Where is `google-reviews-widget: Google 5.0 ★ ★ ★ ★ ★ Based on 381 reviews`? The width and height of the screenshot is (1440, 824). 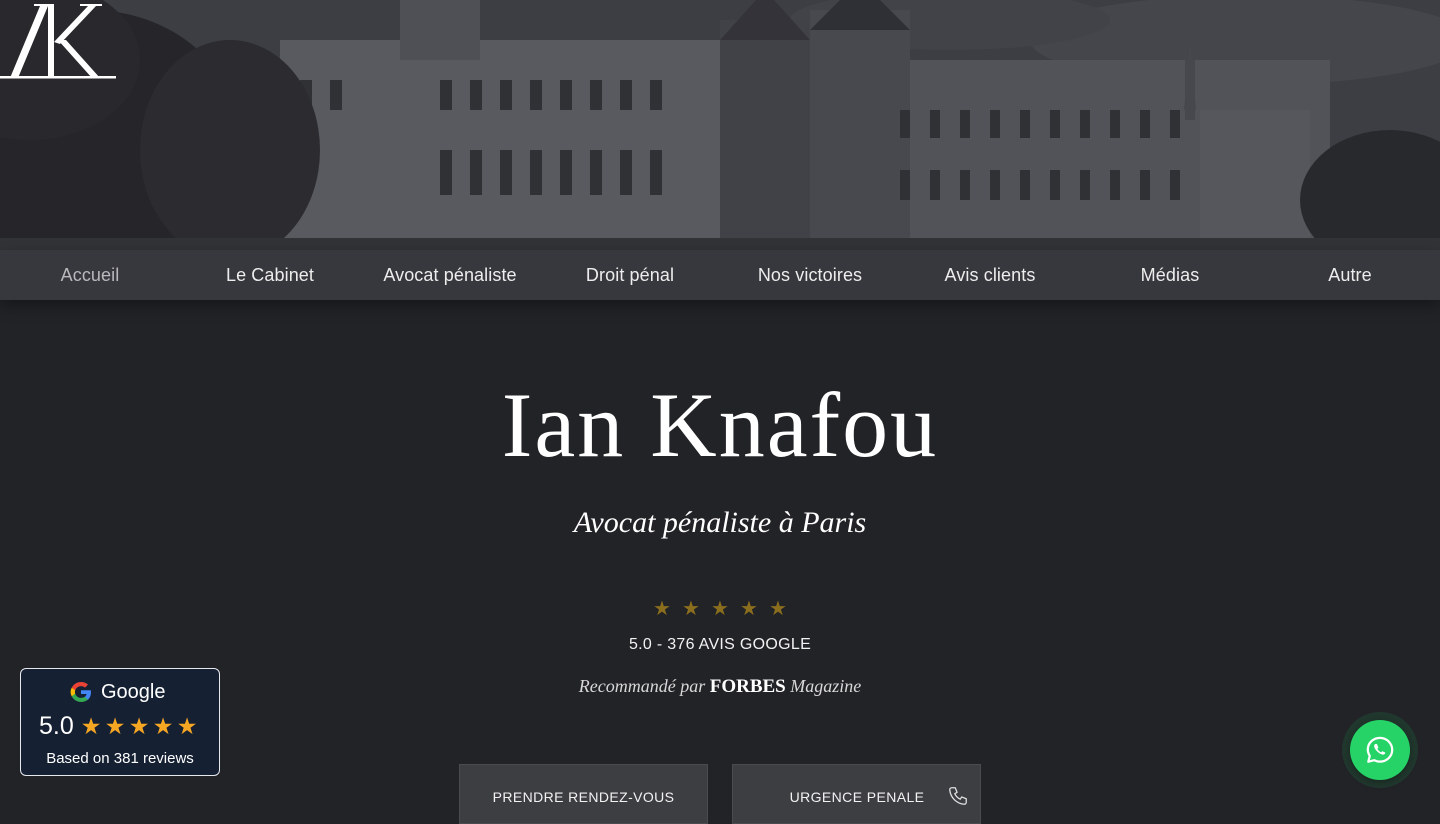 google-reviews-widget: Google 5.0 ★ ★ ★ ★ ★ Based on 381 reviews is located at coordinates (120, 722).